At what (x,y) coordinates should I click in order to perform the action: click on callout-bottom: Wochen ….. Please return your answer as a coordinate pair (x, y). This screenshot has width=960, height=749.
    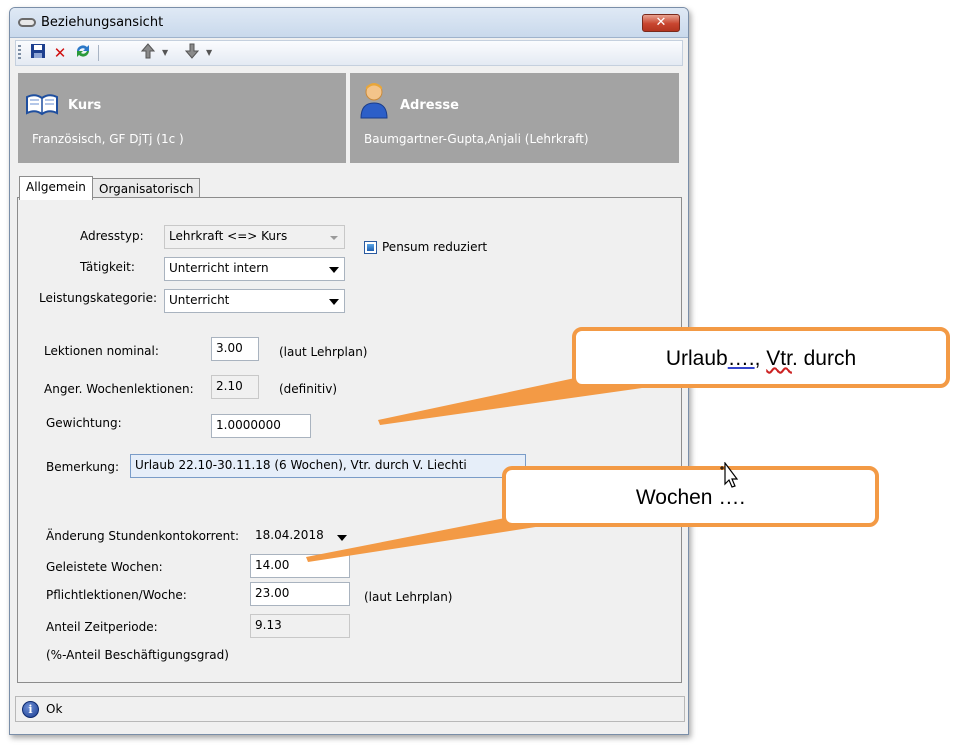
    Looking at the image, I should click on (690, 496).